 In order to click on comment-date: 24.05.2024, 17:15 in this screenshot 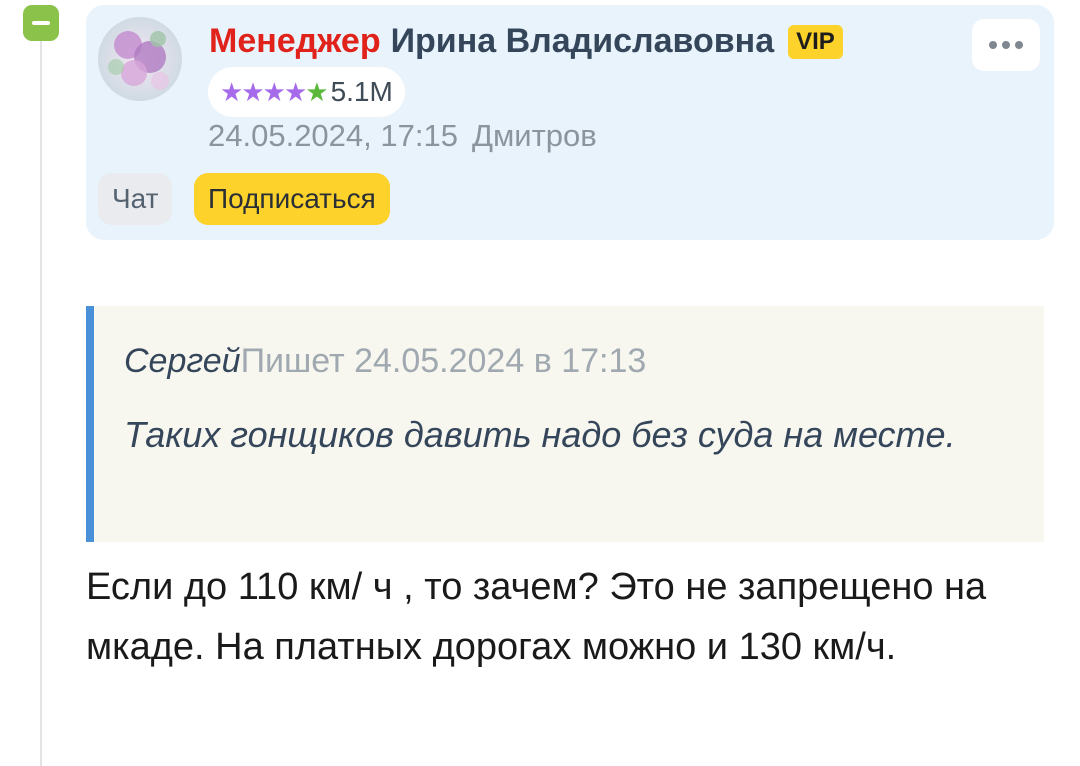, I will do `click(333, 135)`.